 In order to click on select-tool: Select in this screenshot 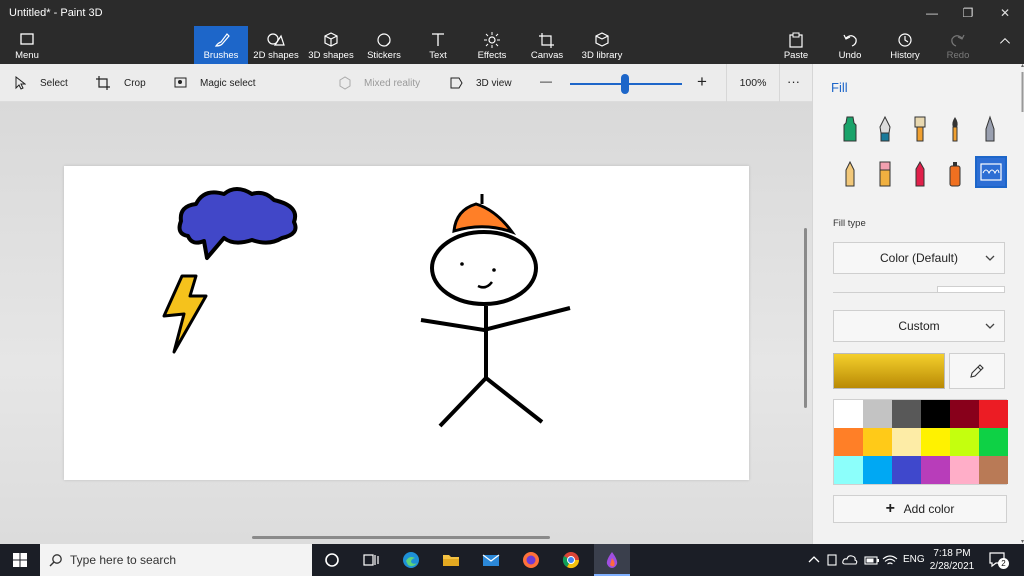, I will do `click(41, 83)`.